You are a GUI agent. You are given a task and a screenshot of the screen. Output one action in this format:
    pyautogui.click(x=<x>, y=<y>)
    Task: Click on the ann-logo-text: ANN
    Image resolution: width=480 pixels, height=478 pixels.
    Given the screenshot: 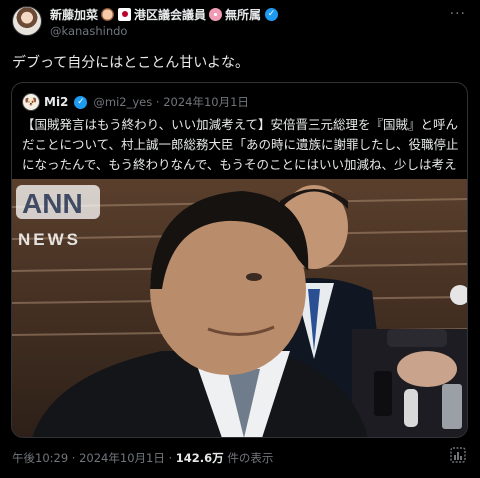 What is the action you would take?
    pyautogui.click(x=52, y=203)
    